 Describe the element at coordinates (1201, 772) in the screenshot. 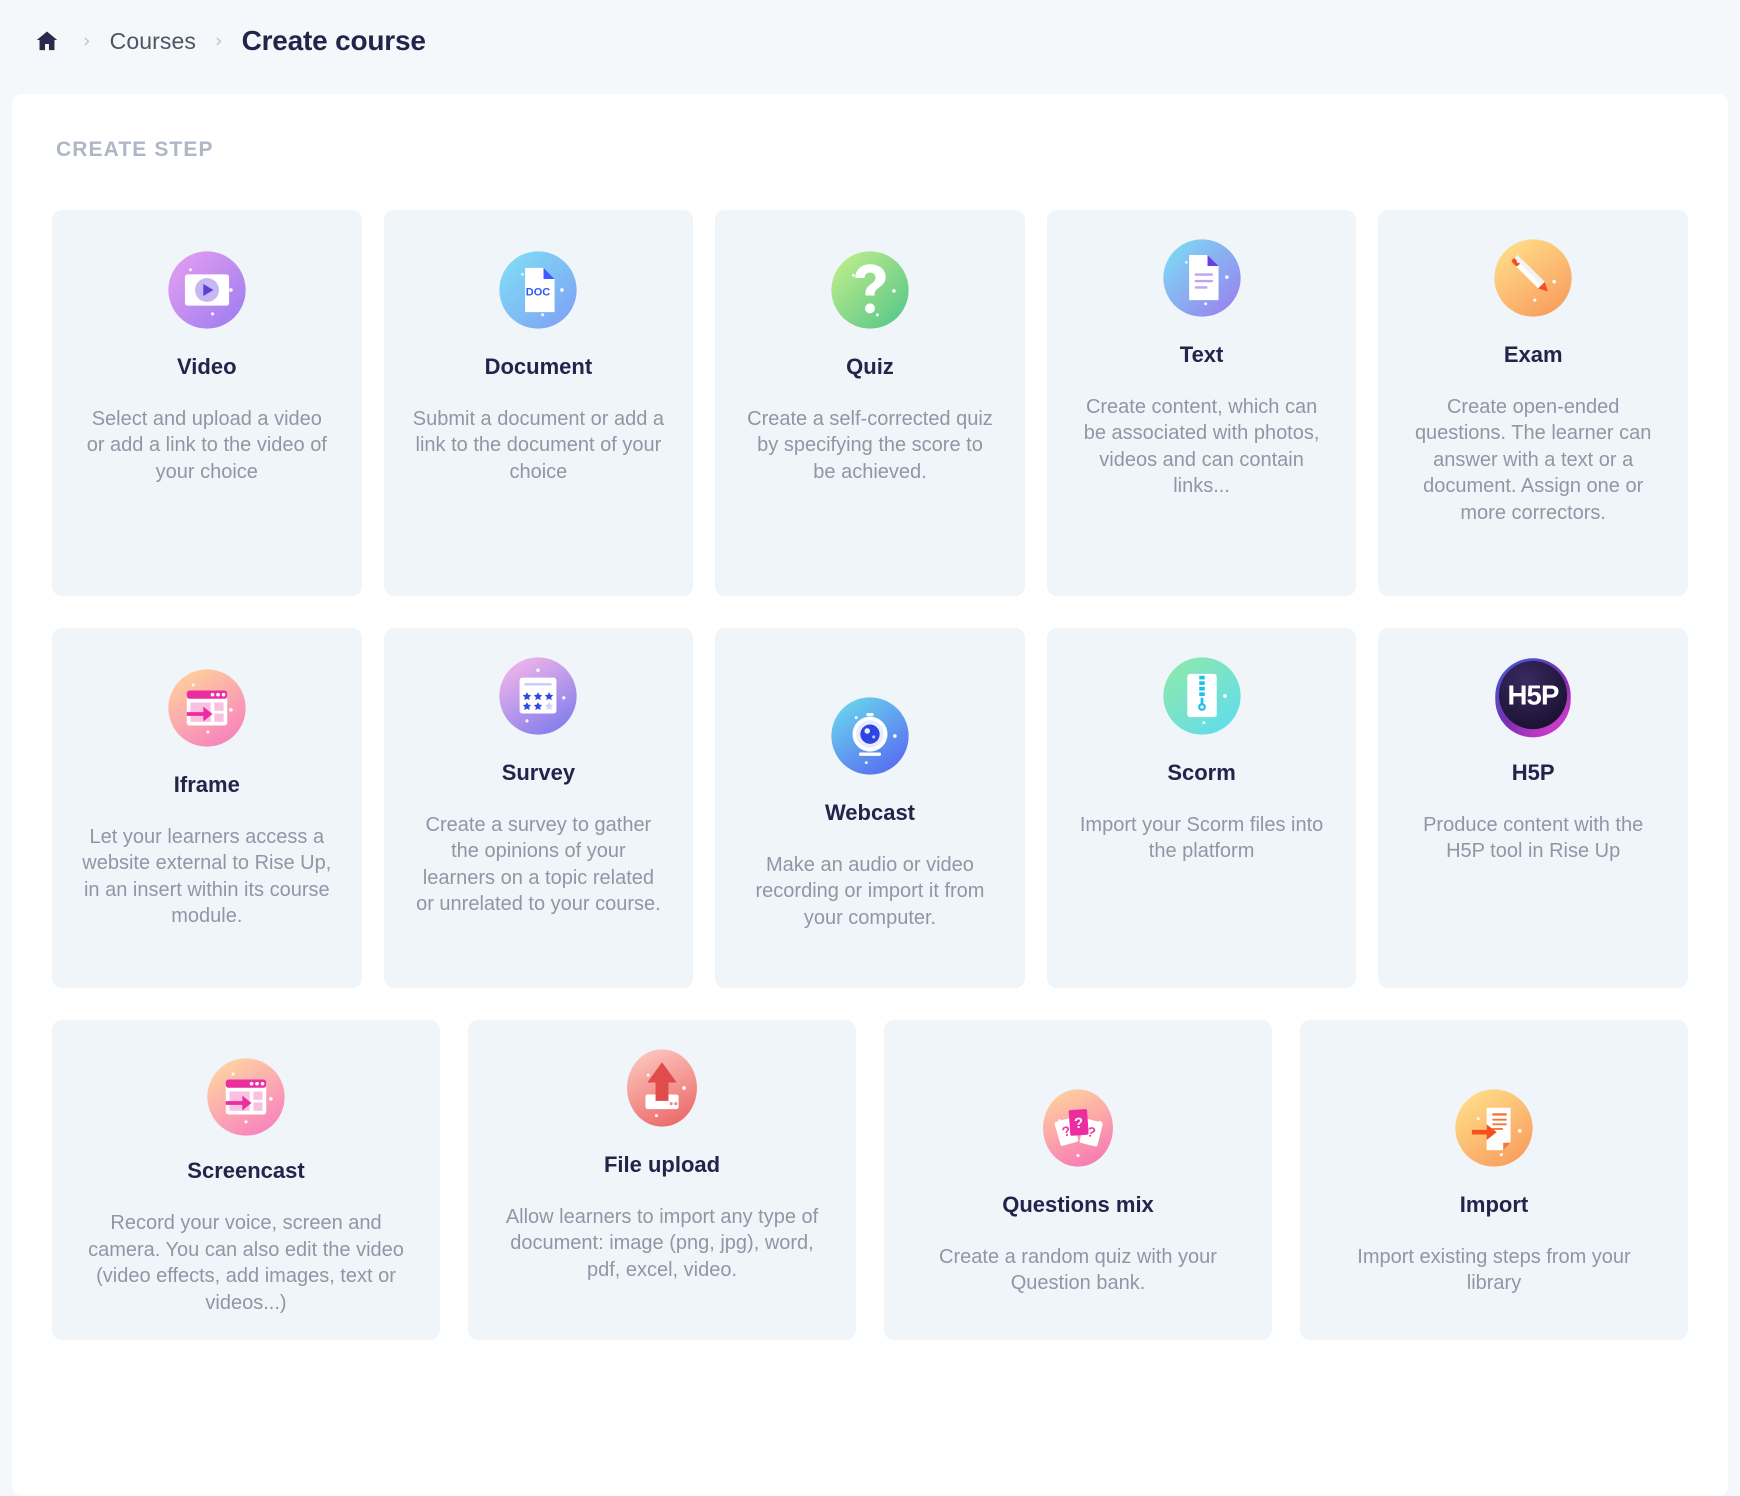

I see `step-card-title: Scorm` at that location.